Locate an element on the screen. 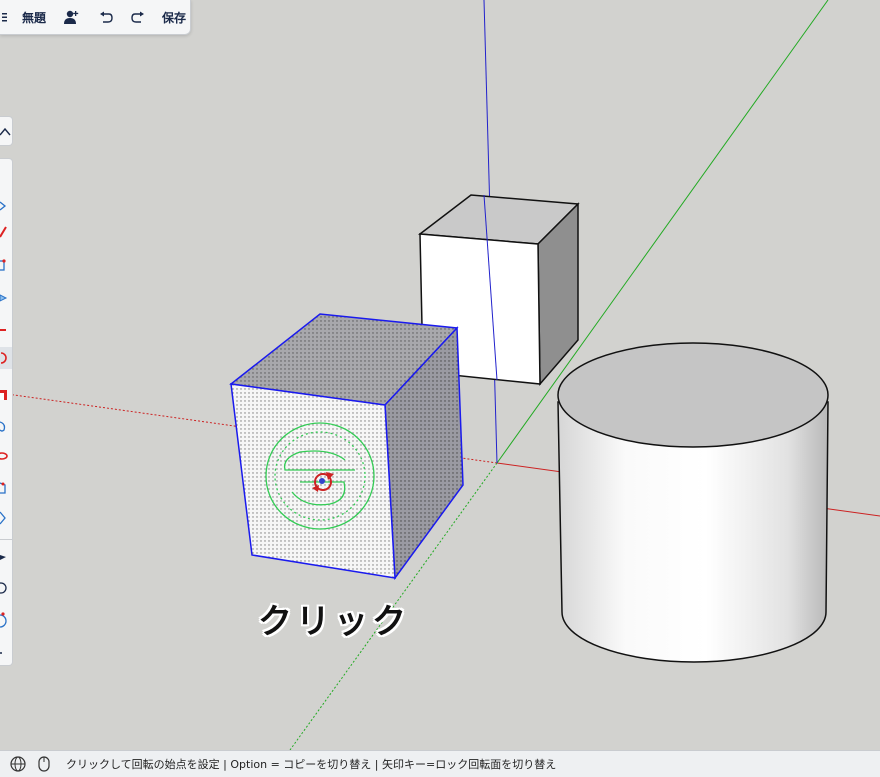  collapse-toolbar-button is located at coordinates (6, 131).